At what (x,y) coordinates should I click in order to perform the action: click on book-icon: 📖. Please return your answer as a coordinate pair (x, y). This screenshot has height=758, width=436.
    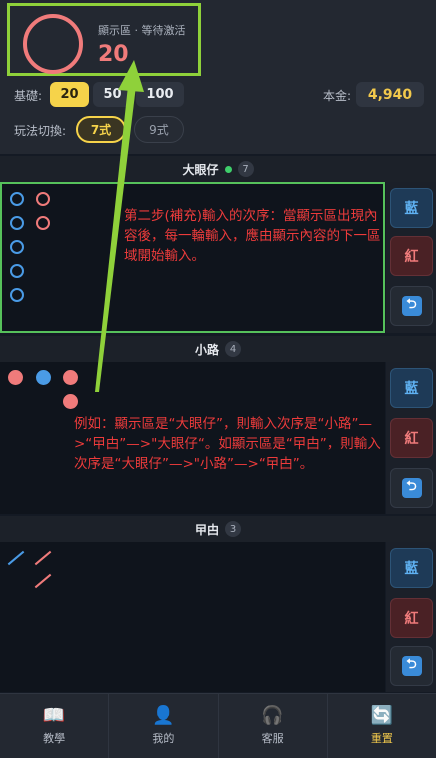
    Looking at the image, I should click on (54, 715).